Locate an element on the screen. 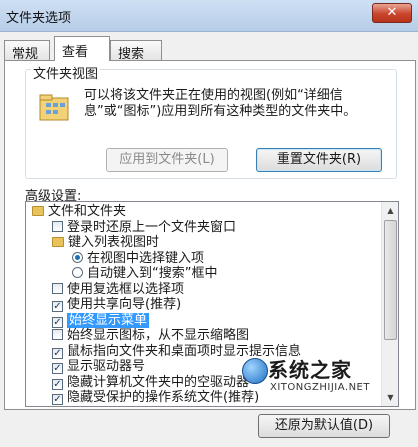 The width and height of the screenshot is (418, 447). scroll-up-icon: ▲ is located at coordinates (390, 210).